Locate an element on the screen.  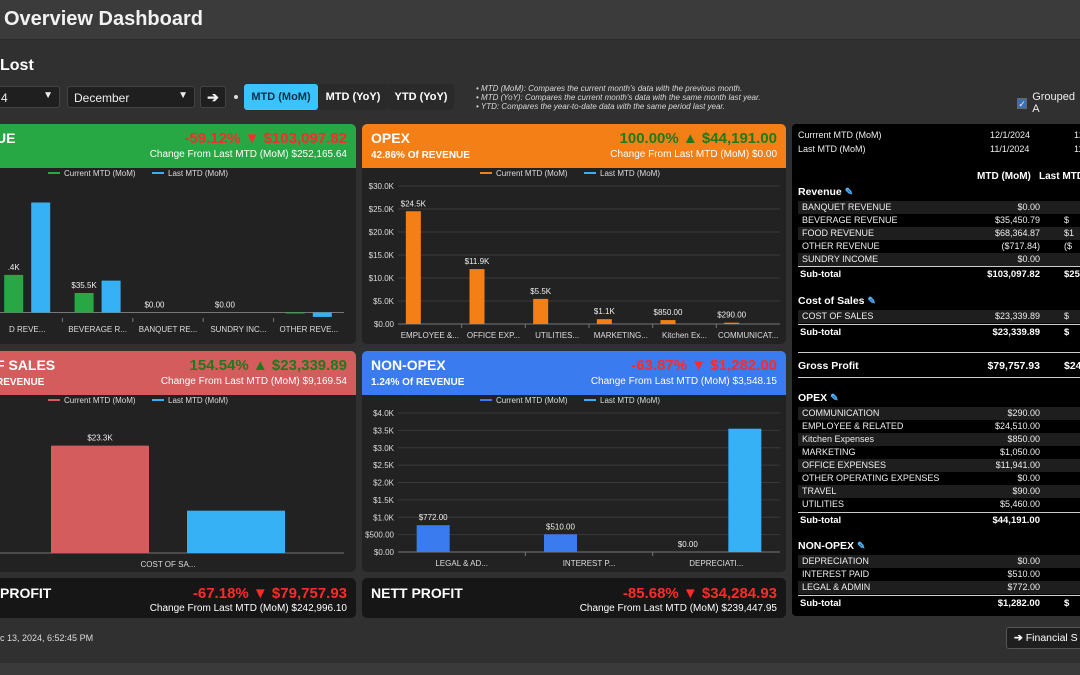
non-opex-subtotal: $1,282.00 is located at coordinates (1018, 603).